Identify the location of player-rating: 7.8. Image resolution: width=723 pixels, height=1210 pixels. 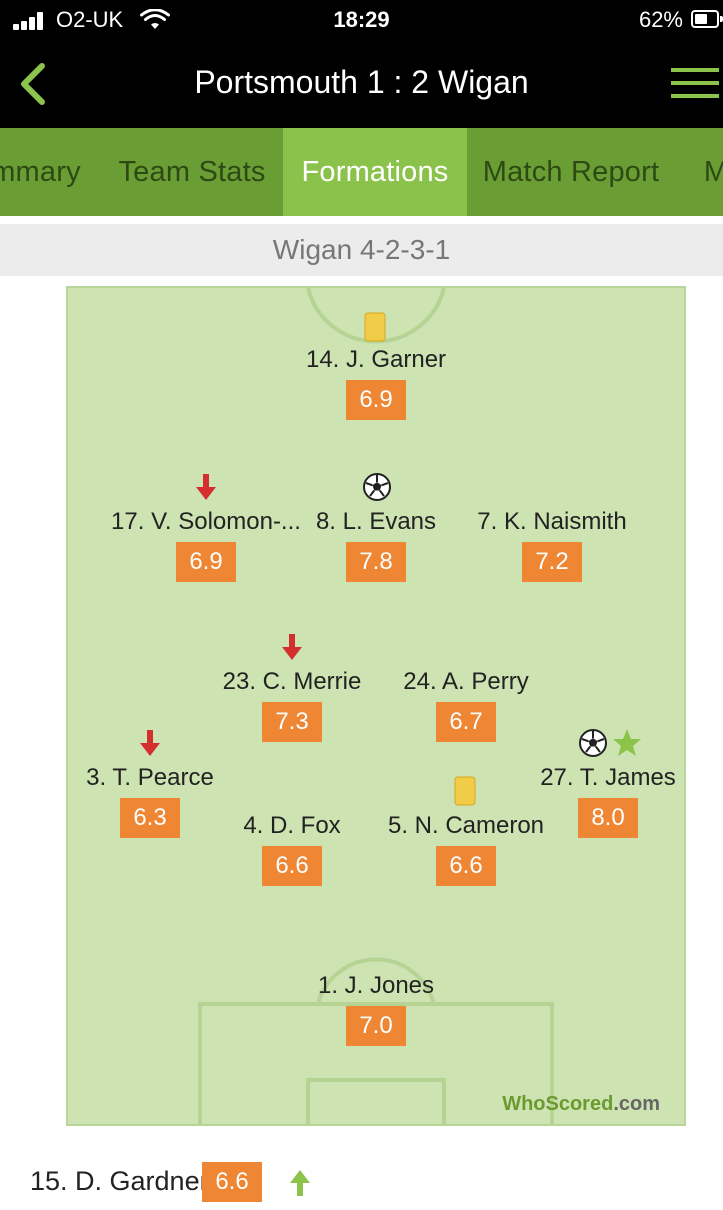
(376, 562).